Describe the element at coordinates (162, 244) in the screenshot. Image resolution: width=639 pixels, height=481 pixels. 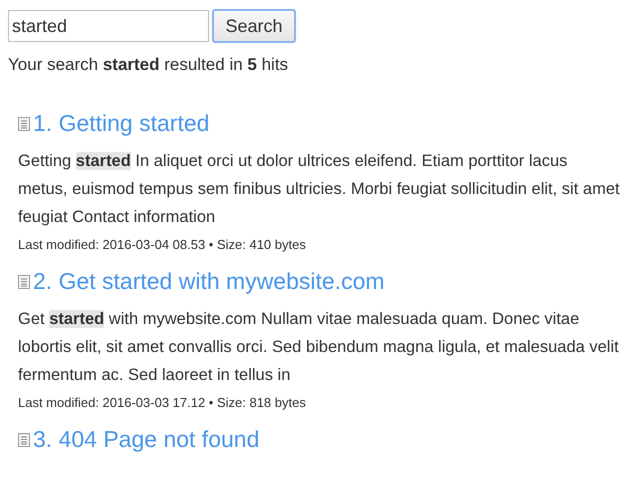
I see `result-meta: Last modified: 2016-03-04 08.53 • Size: 410 bytes` at that location.